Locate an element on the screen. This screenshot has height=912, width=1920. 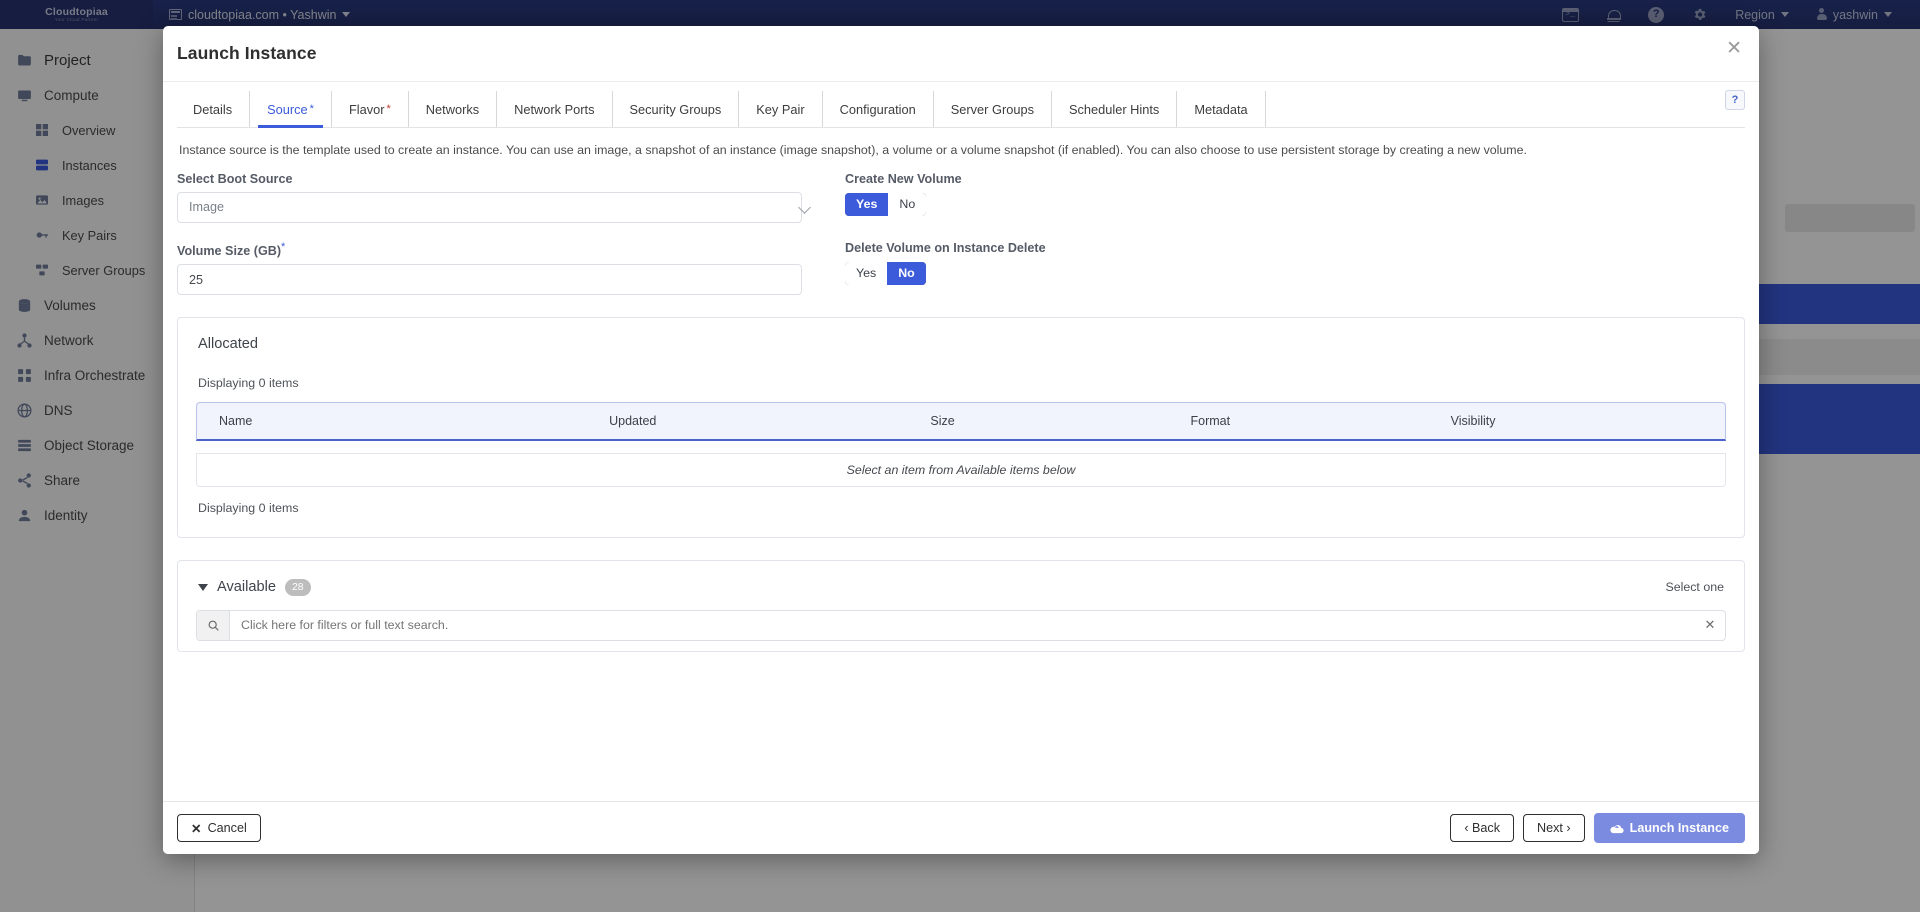
boot-source-label: Select Boot Source is located at coordinates (235, 178).